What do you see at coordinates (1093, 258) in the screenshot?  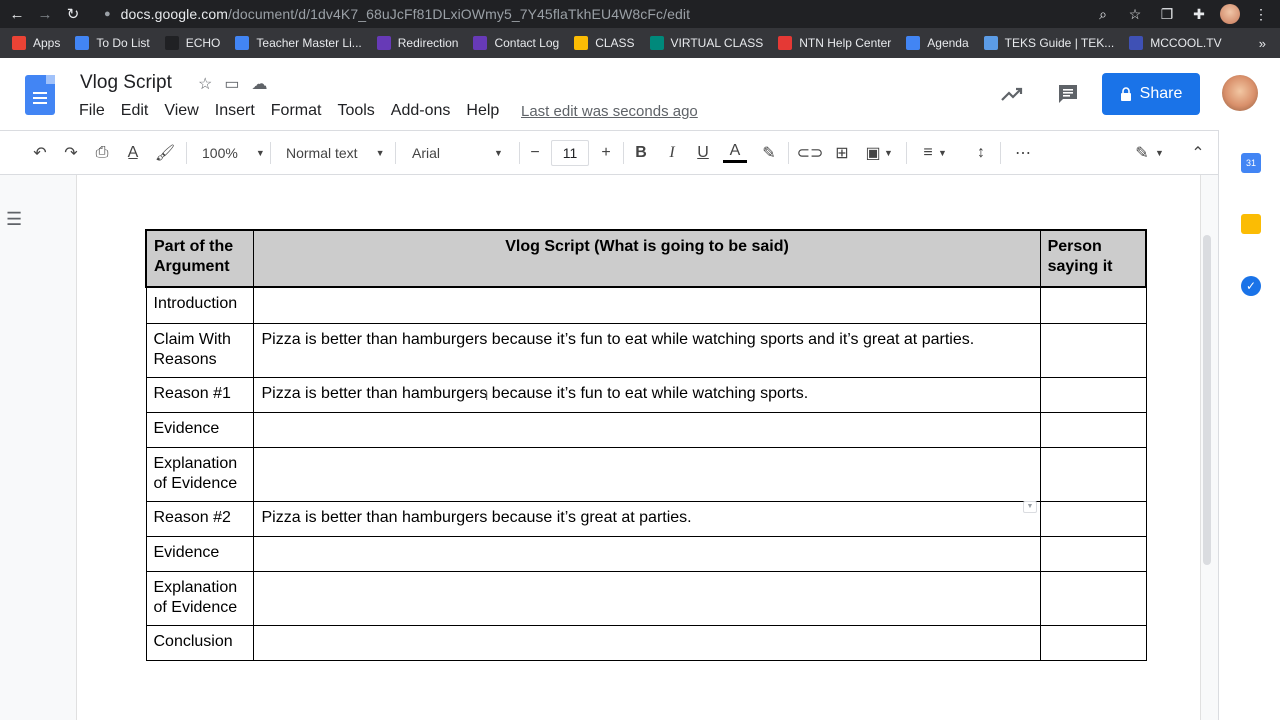 I see `header-person: Person saying it` at bounding box center [1093, 258].